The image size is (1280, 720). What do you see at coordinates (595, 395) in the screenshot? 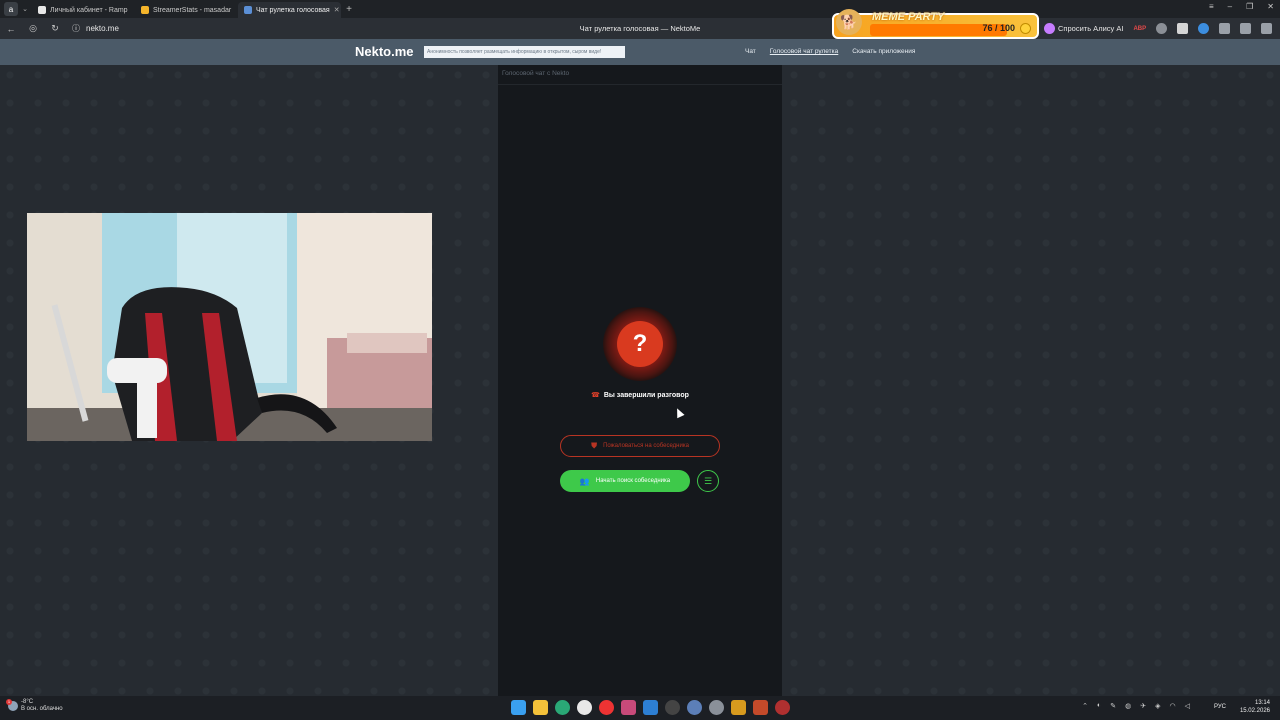
I see `hangup-phone-icon: ☎` at bounding box center [595, 395].